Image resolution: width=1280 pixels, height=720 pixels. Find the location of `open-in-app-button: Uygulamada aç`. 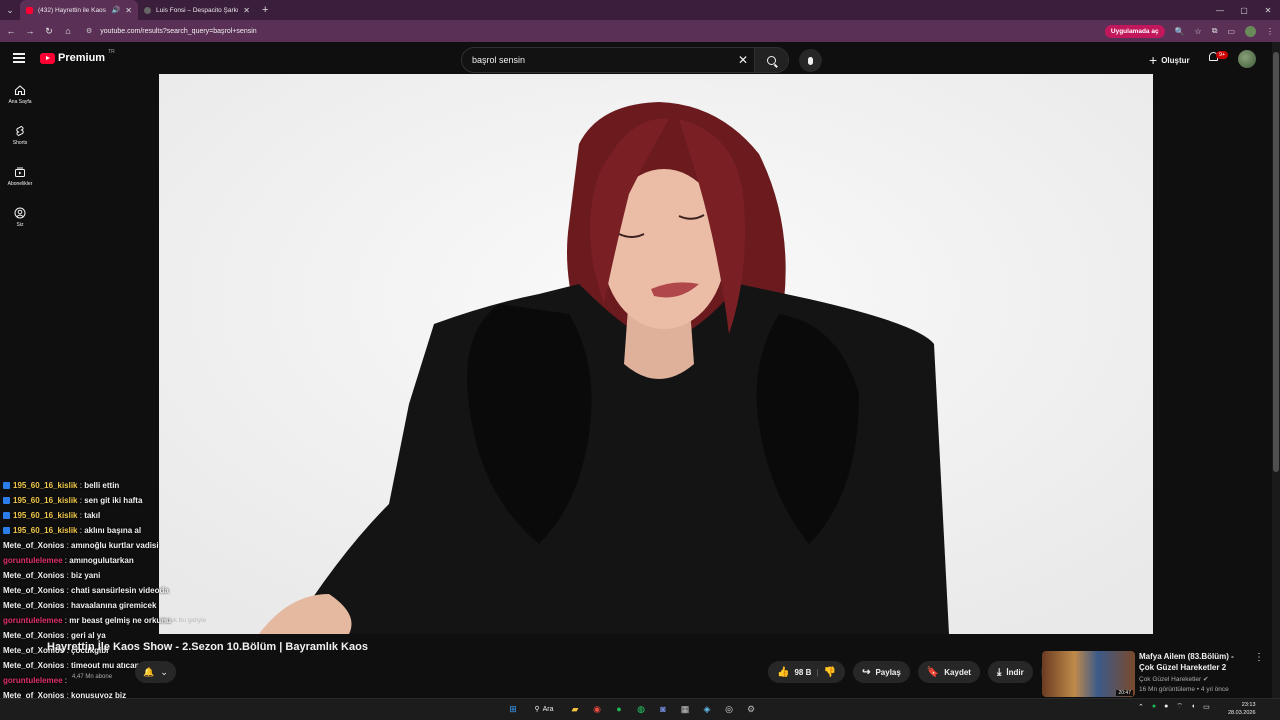

open-in-app-button: Uygulamada aç is located at coordinates (1134, 31).